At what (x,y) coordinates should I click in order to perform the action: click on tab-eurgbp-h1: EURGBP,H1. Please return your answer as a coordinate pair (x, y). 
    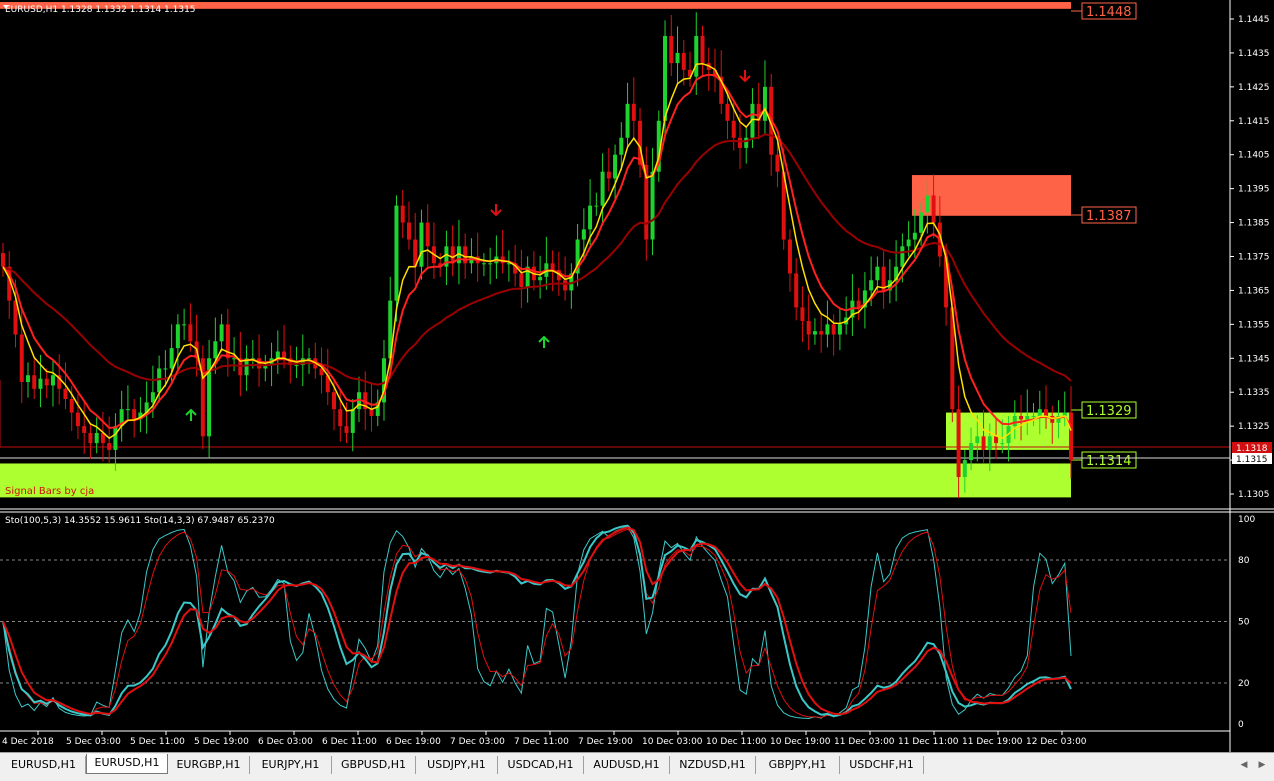
    Looking at the image, I should click on (209, 765).